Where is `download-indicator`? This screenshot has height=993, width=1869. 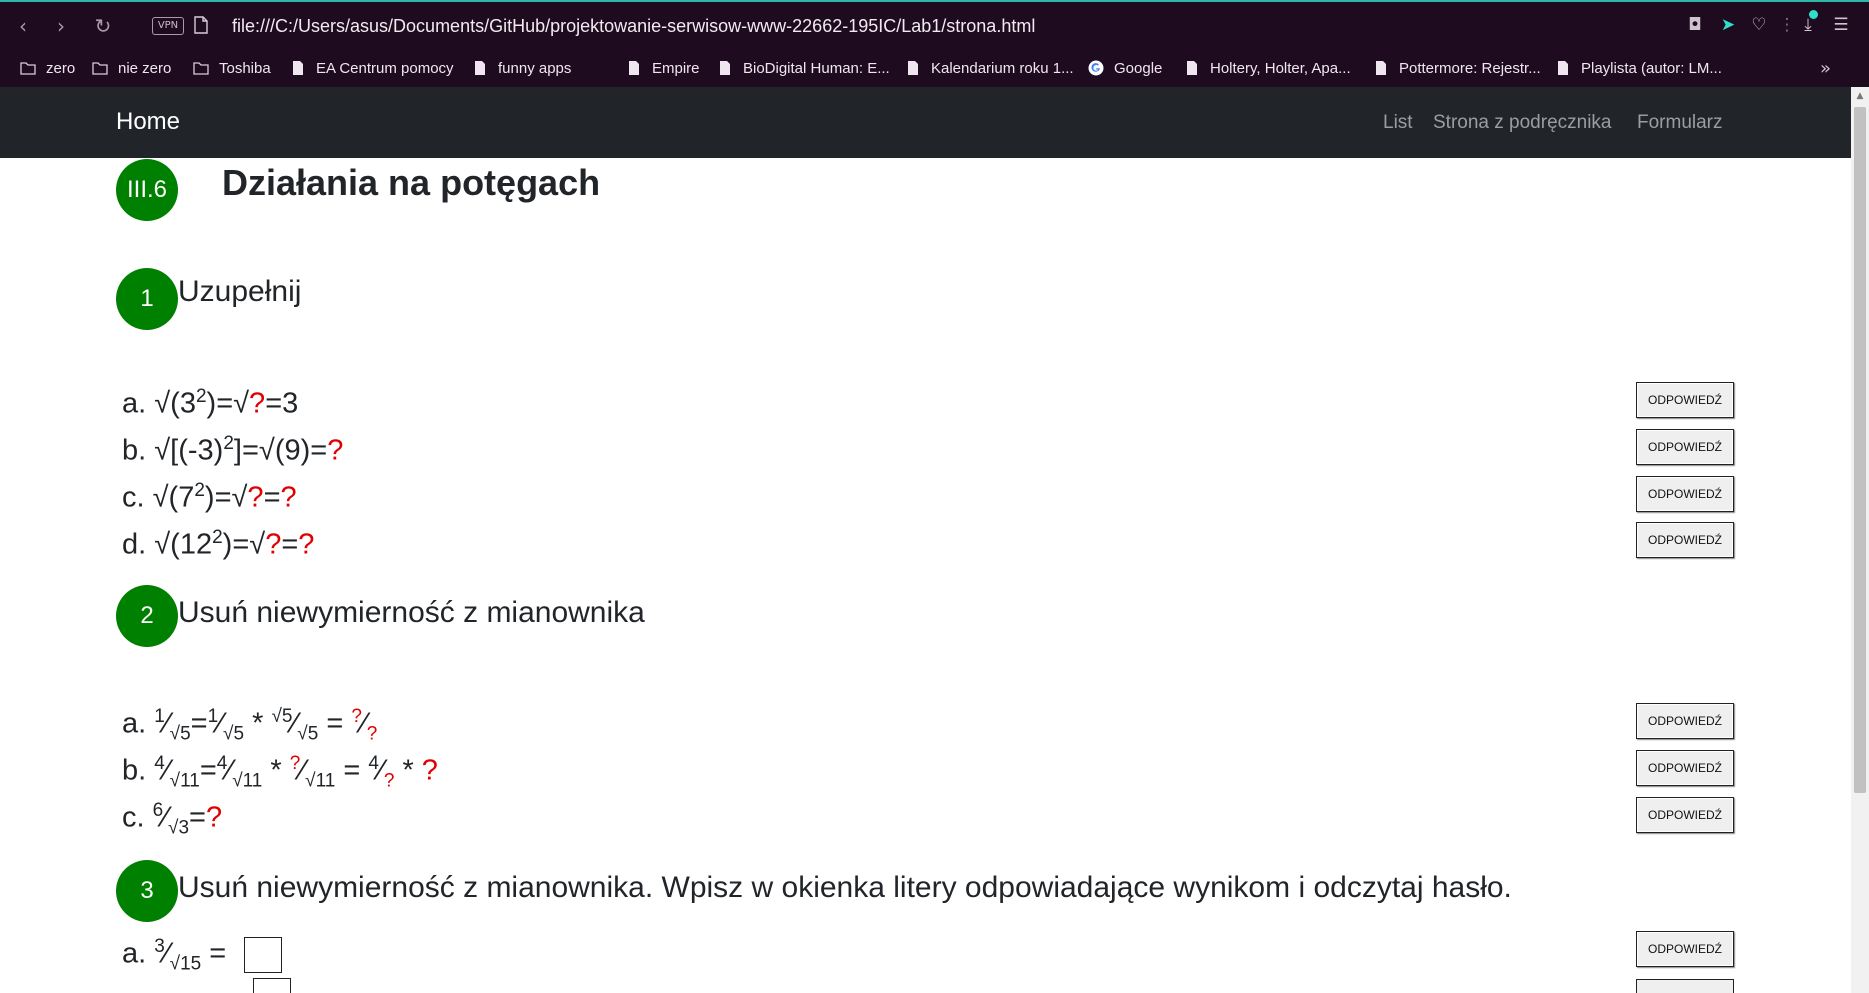
download-indicator is located at coordinates (1813, 14).